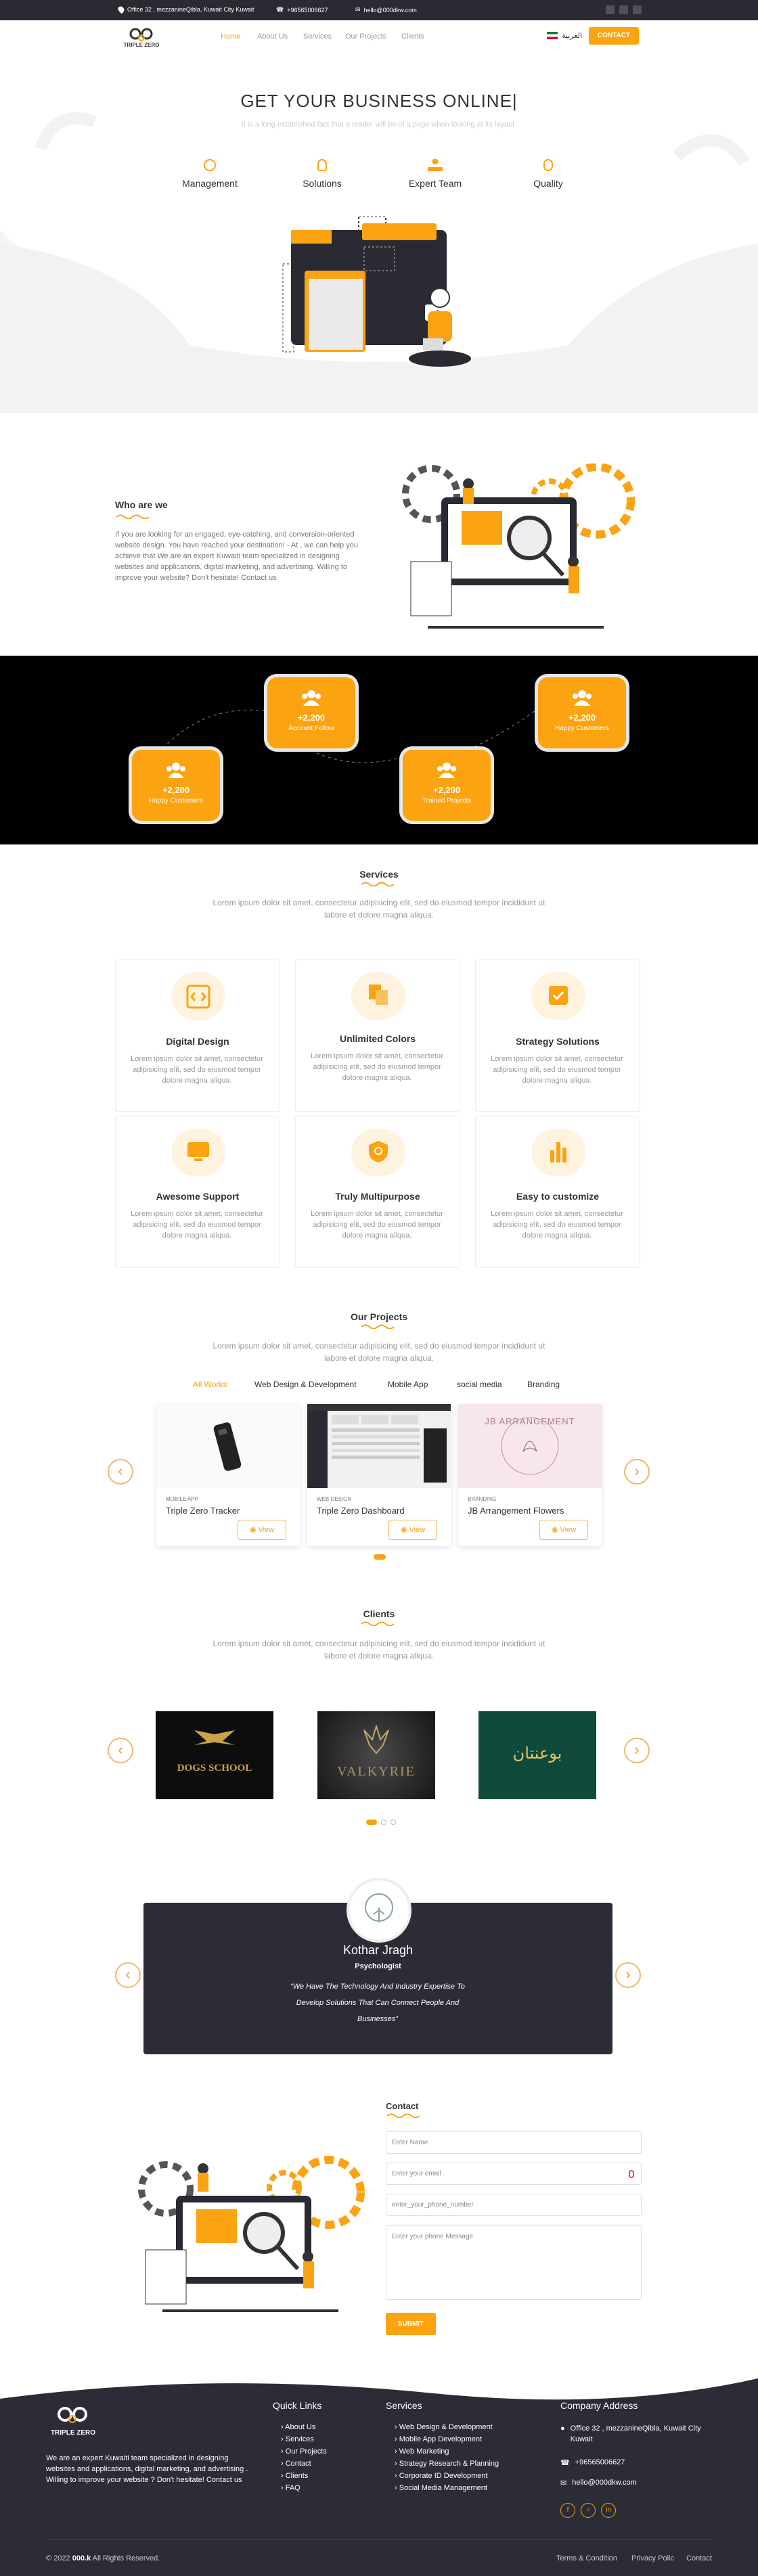 This screenshot has height=2576, width=758. I want to click on footer-contact-link: Contact, so click(699, 2558).